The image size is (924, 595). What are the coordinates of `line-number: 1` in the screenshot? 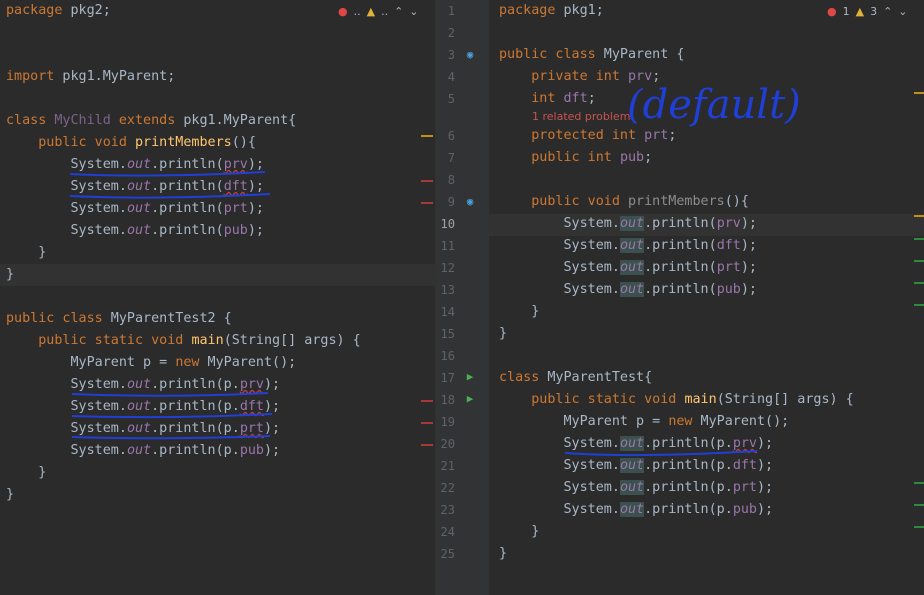 It's located at (446, 11).